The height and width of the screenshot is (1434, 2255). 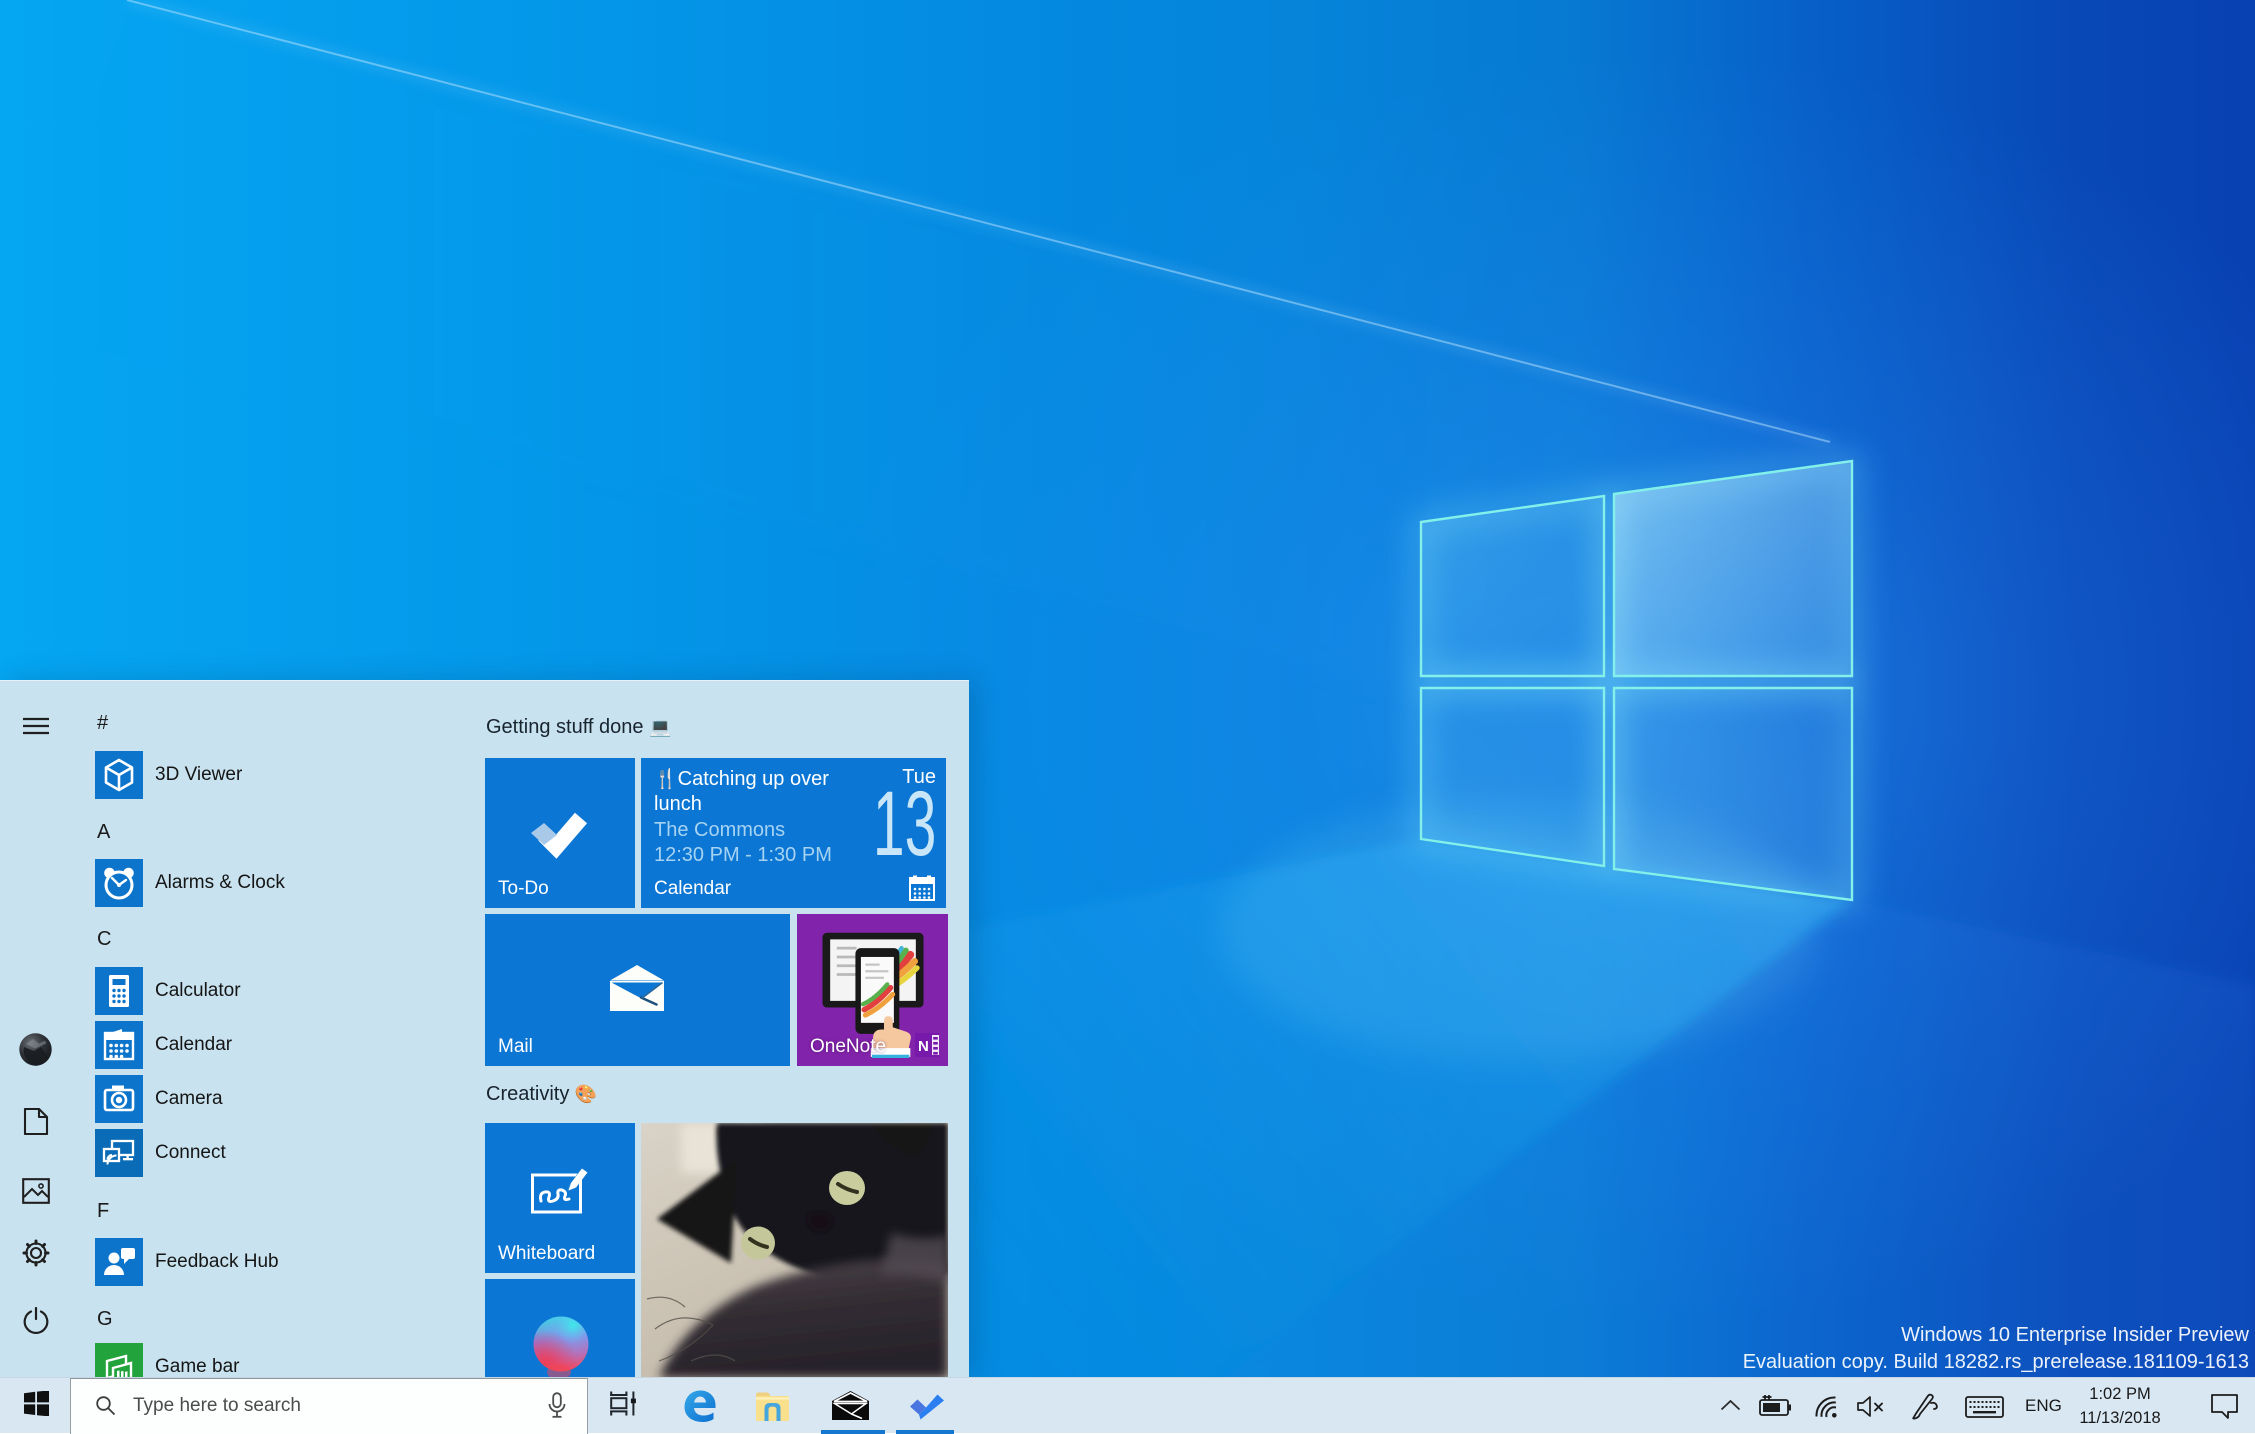 I want to click on svg-text: N, so click(x=923, y=1046).